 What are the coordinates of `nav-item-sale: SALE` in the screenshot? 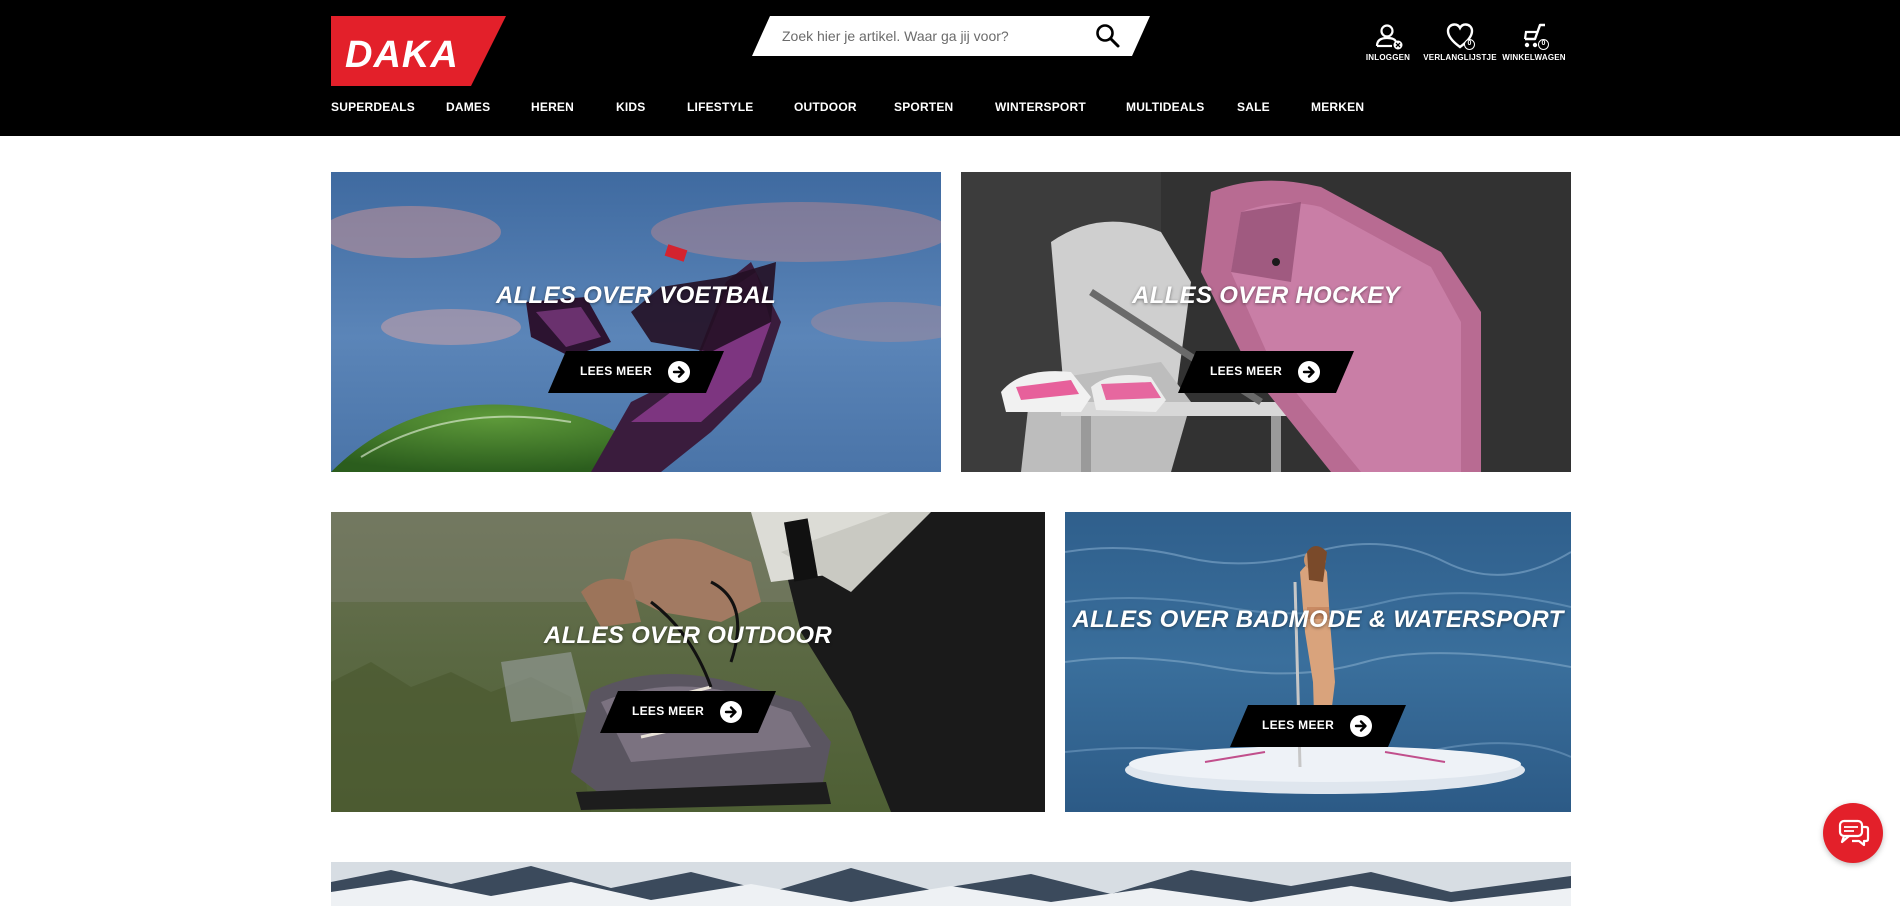 It's located at (1253, 107).